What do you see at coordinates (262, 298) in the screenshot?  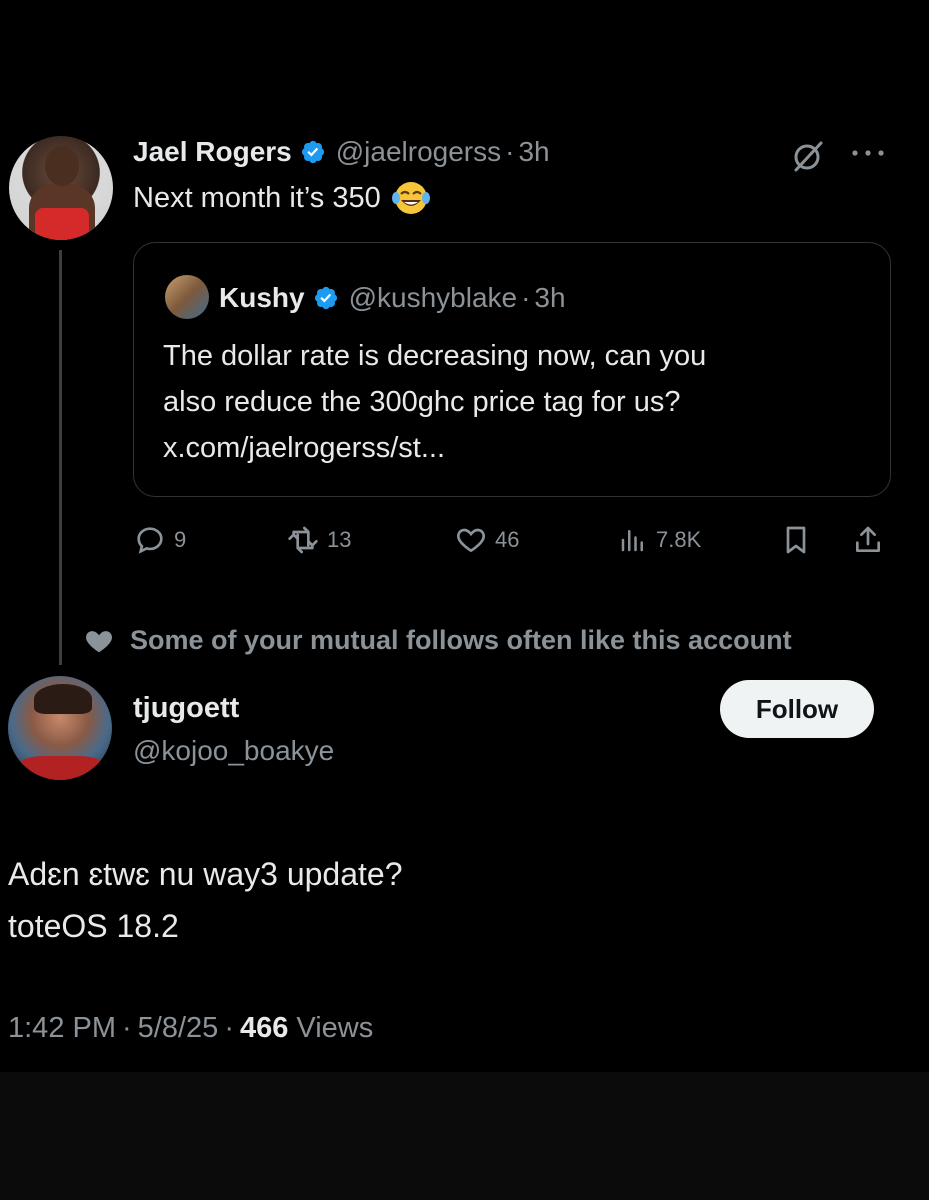 I see `quoted-author-name: Kushy` at bounding box center [262, 298].